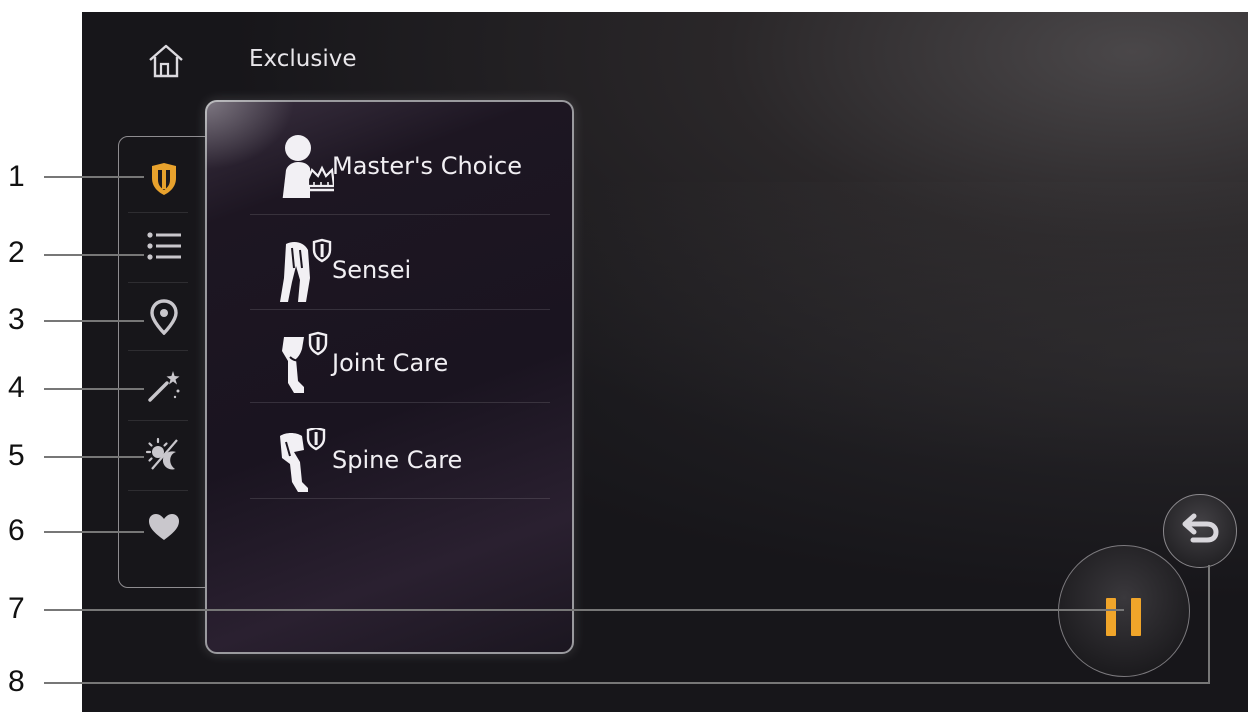  I want to click on legs-icon, so click(305, 362).